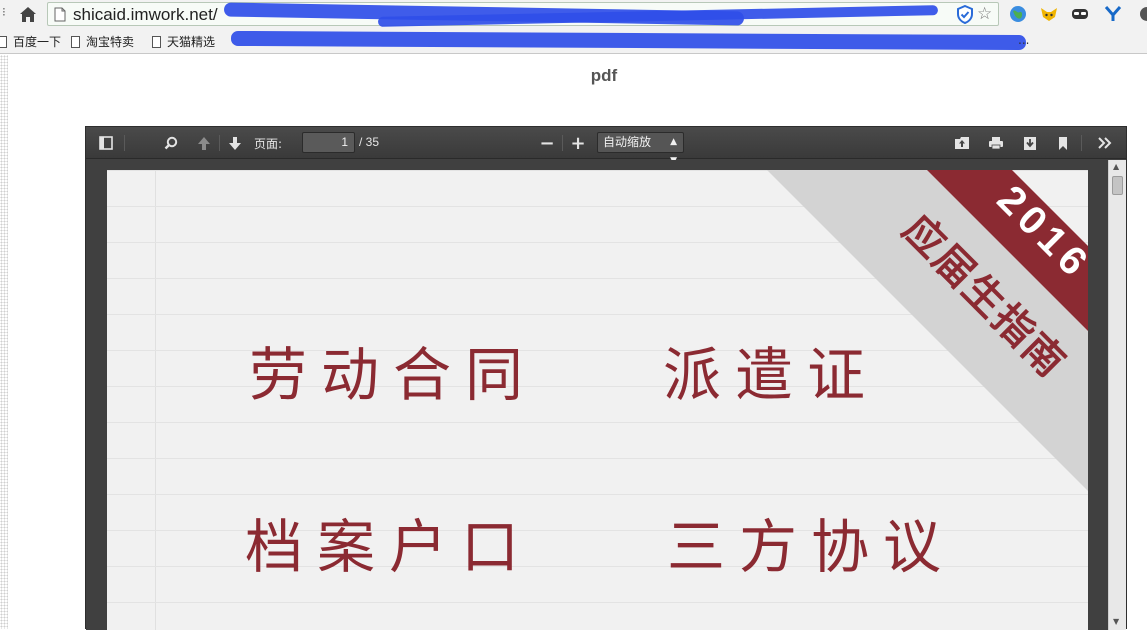  What do you see at coordinates (268, 144) in the screenshot?
I see `page-label: 页面:` at bounding box center [268, 144].